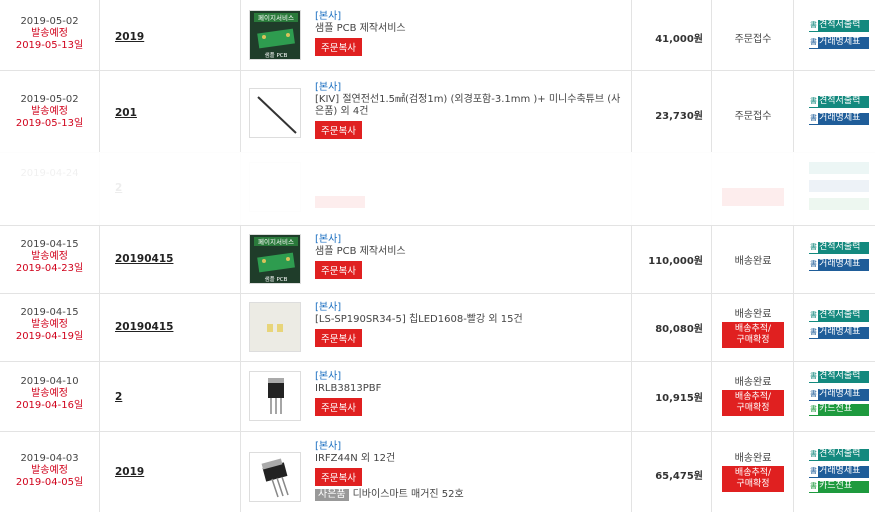 This screenshot has width=875, height=512. I want to click on date-cell: 2019-04-15 발송예정 2019-04-19일, so click(50, 327).